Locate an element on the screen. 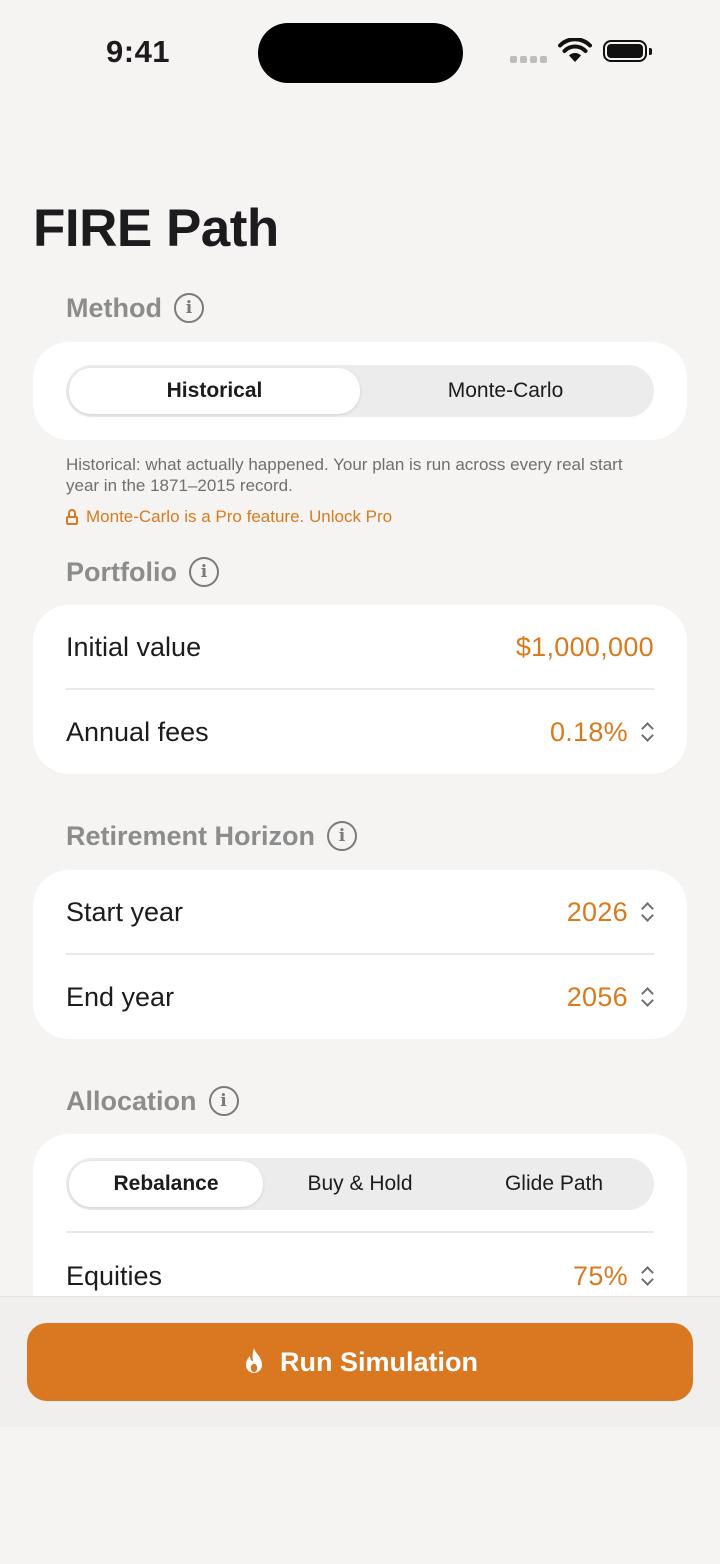 This screenshot has height=1564, width=720. horizon-header: Retirement Horizon i is located at coordinates (212, 836).